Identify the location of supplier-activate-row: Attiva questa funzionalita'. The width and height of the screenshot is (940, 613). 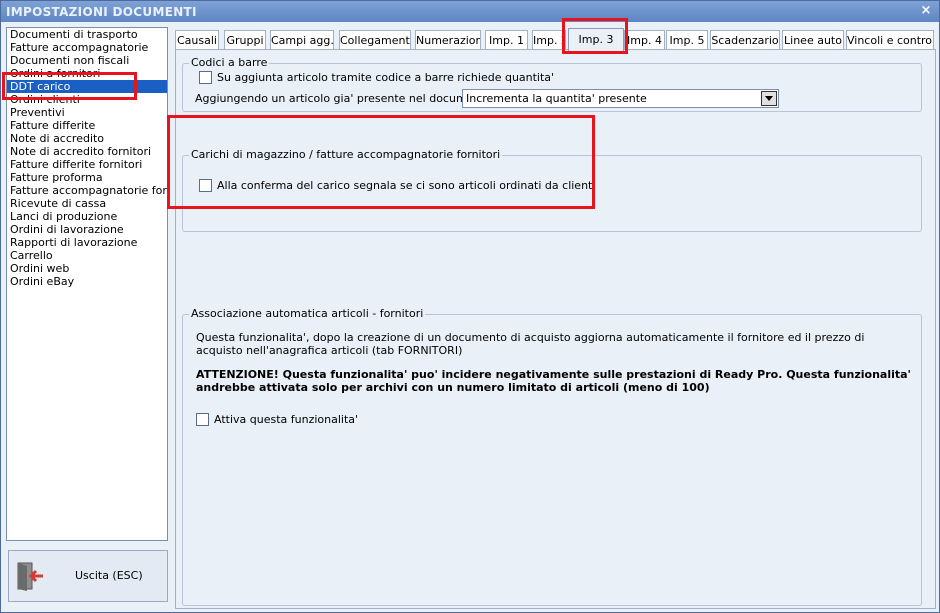
(277, 419).